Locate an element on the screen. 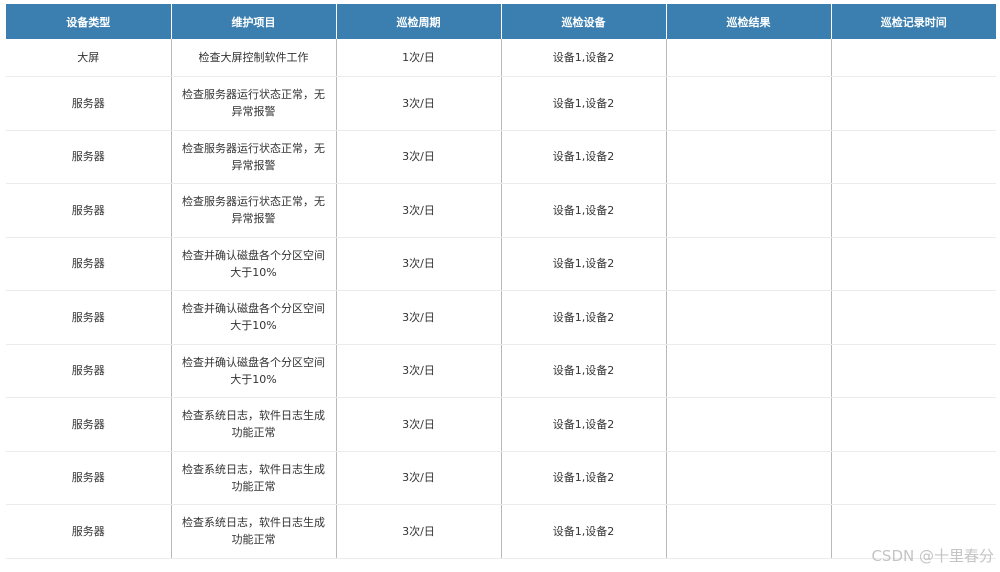  header-inspection-cycle: 巡检周期 is located at coordinates (419, 21).